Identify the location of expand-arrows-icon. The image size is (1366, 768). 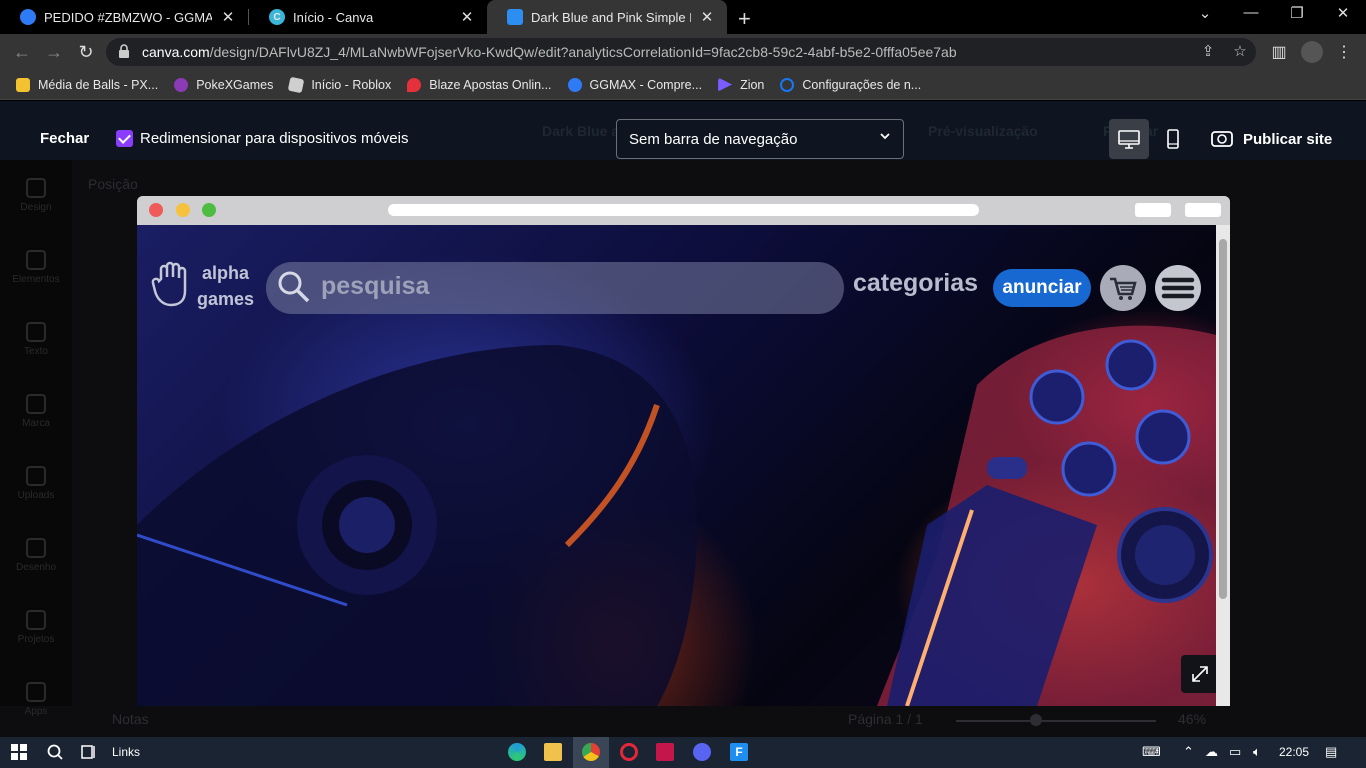
(1200, 674).